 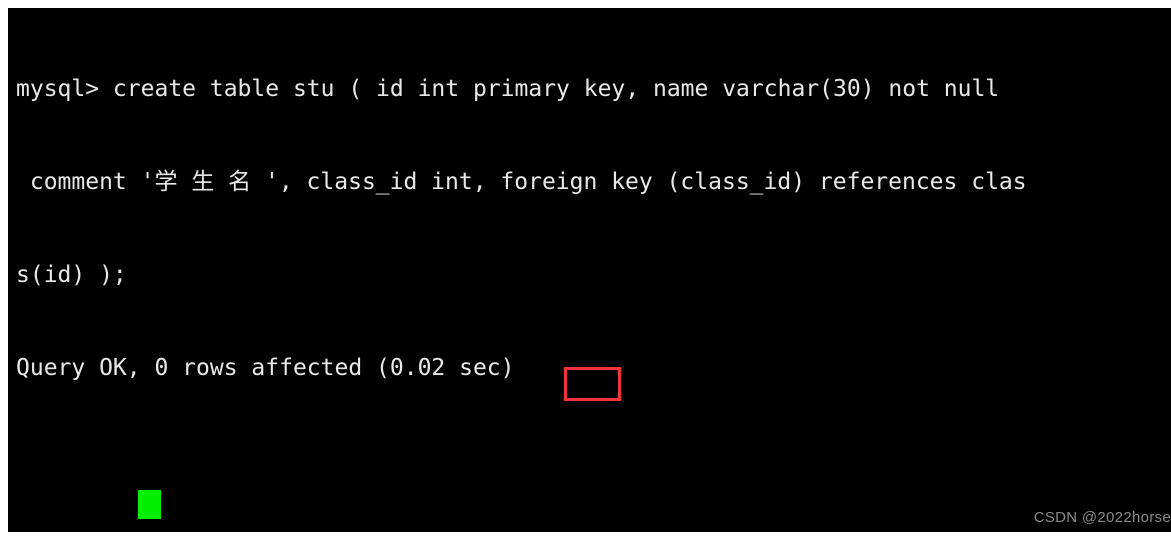 I want to click on terminal-line: Query OK, 0 rows affected (0.02 sec), so click(x=265, y=368).